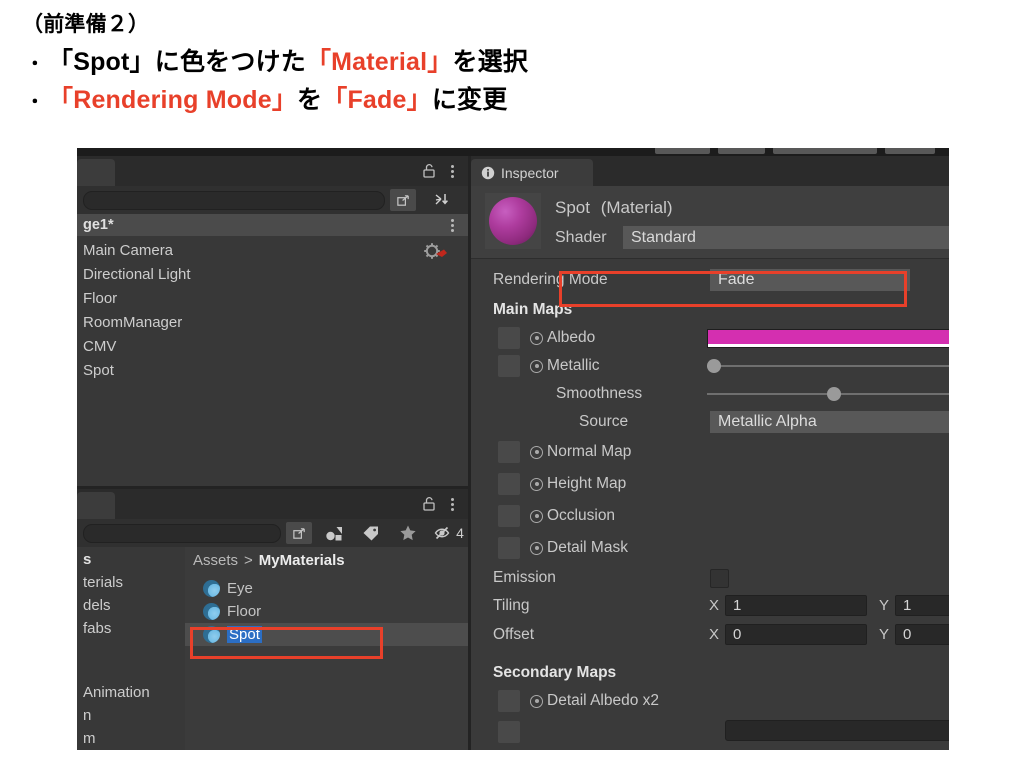 This screenshot has width=1024, height=768. What do you see at coordinates (767, 421) in the screenshot?
I see `source-value: Metallic Alpha` at bounding box center [767, 421].